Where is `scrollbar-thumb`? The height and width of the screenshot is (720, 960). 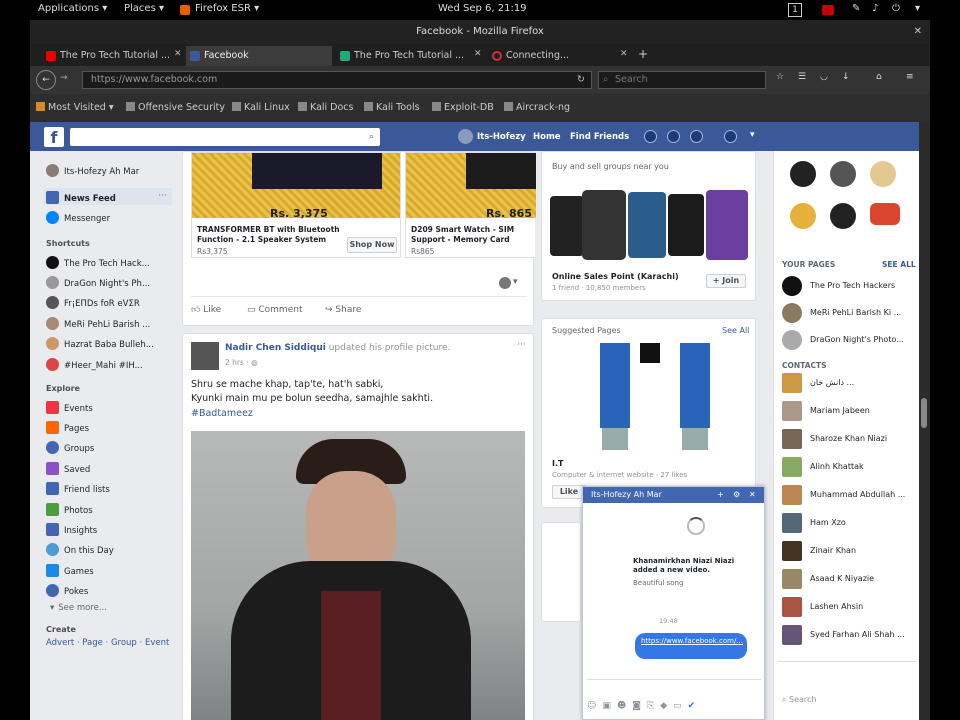
scrollbar-thumb is located at coordinates (924, 413).